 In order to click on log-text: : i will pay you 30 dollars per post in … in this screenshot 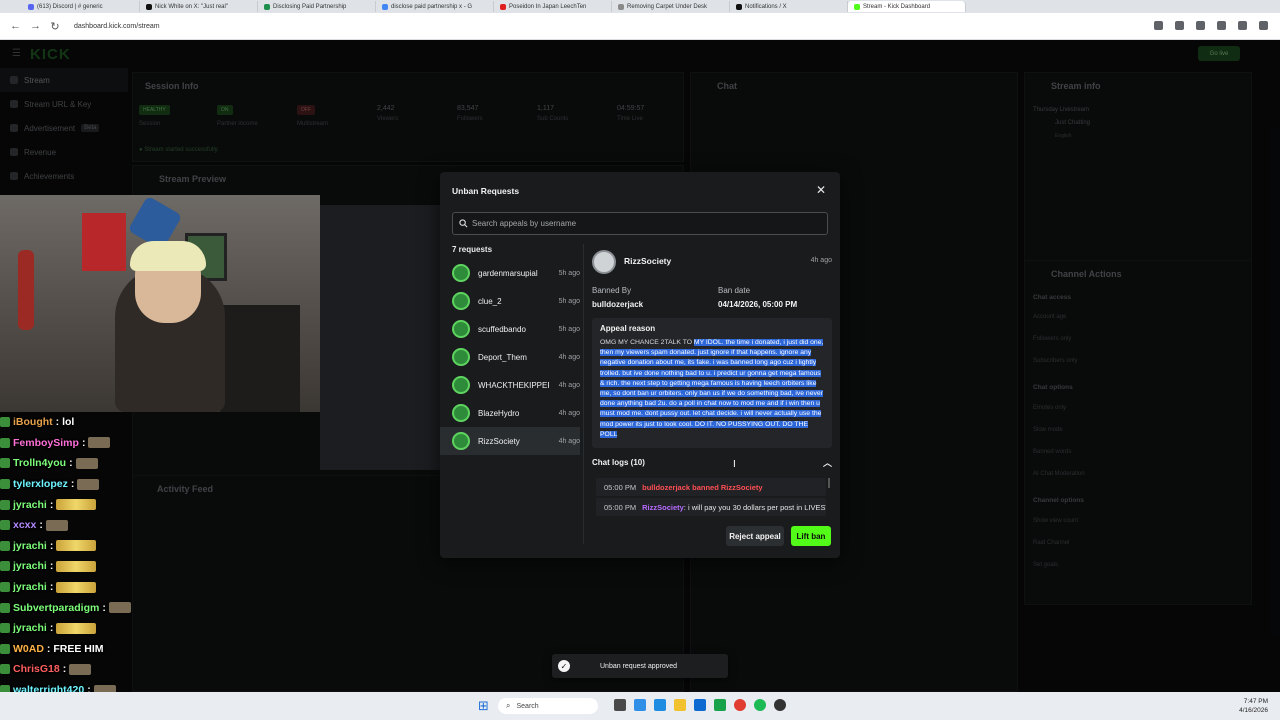, I will do `click(754, 507)`.